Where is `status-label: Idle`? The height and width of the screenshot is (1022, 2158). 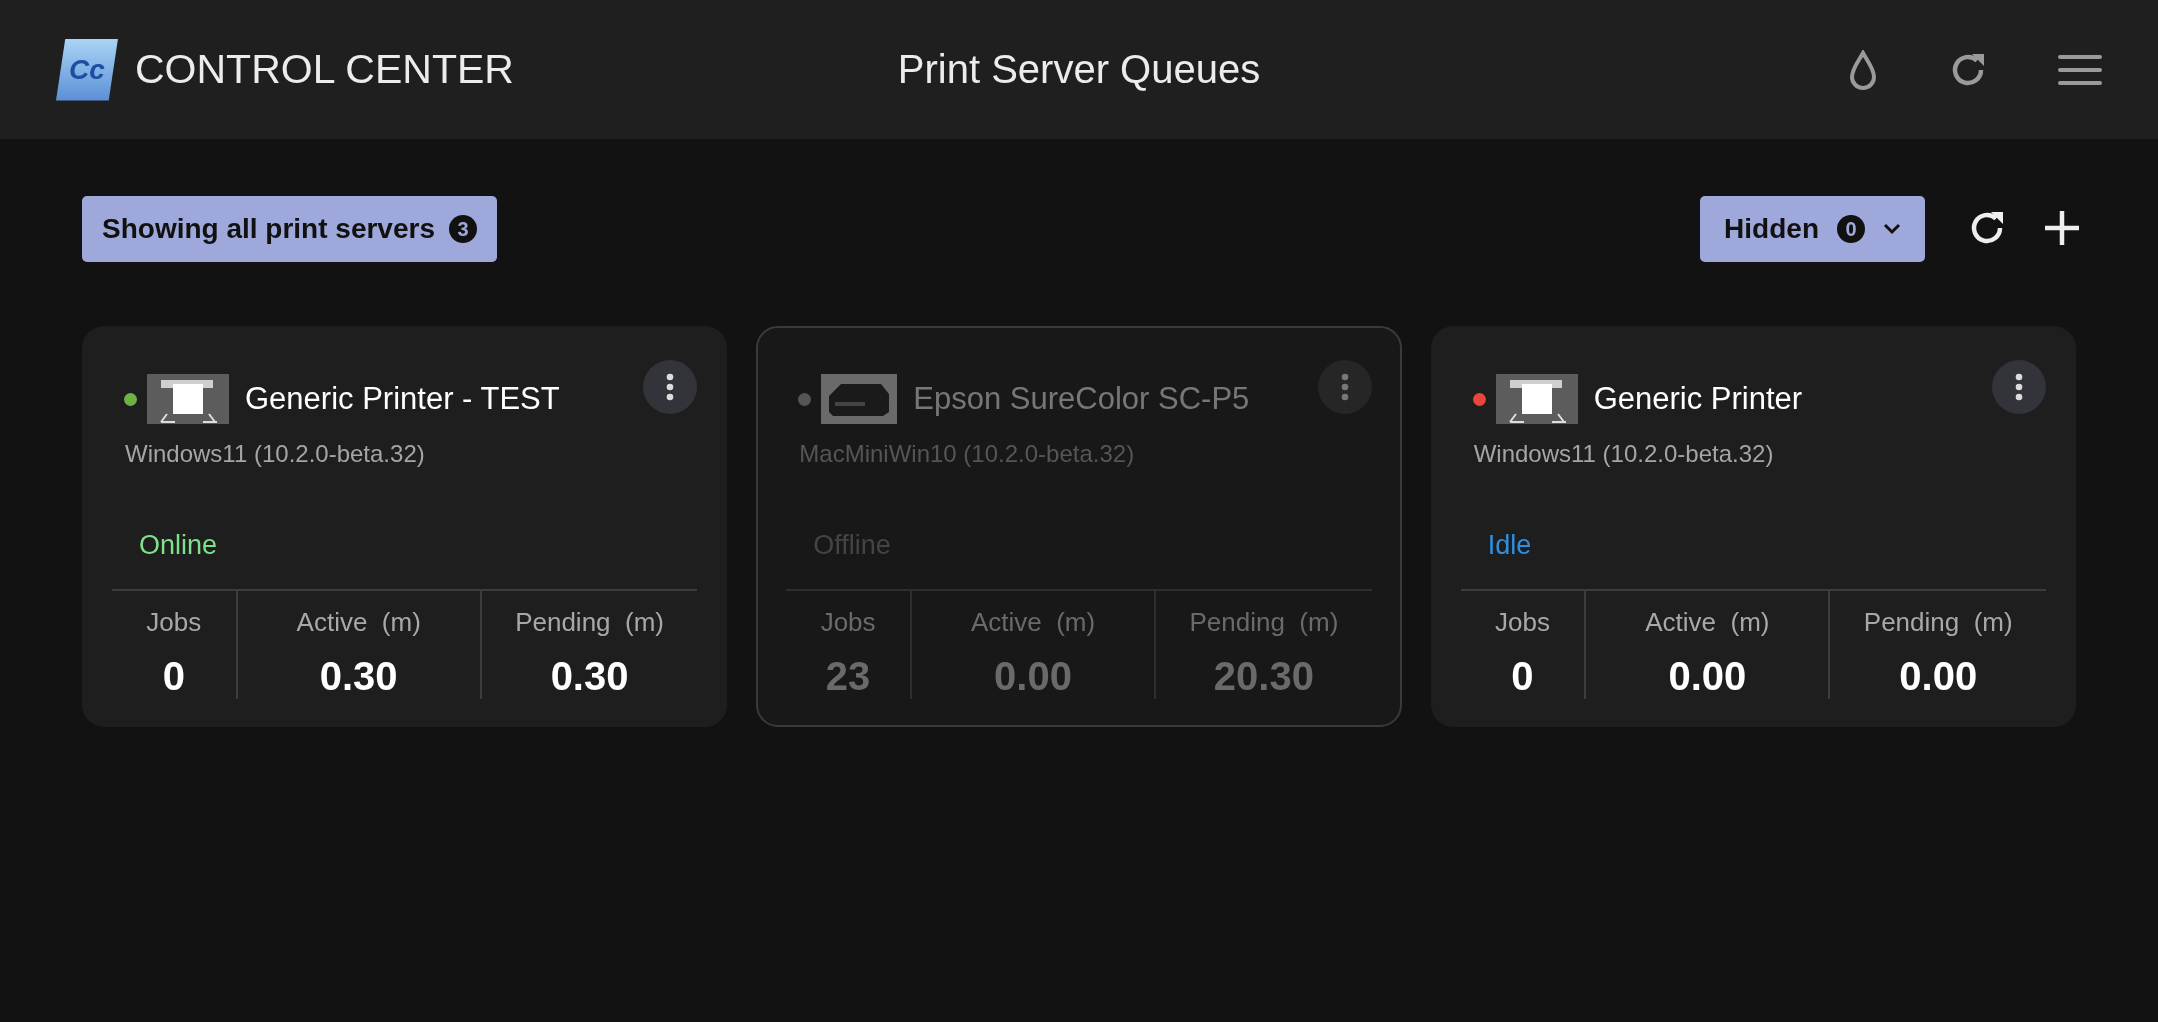
status-label: Idle is located at coordinates (1509, 545).